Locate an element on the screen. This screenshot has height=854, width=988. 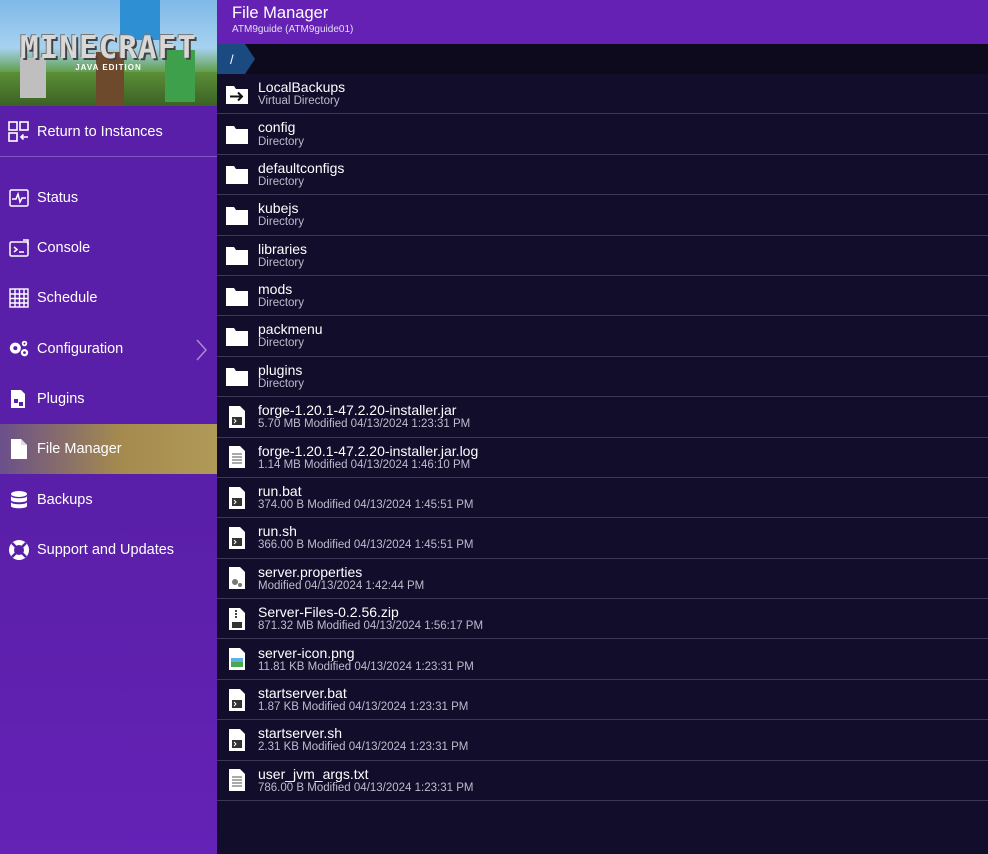
file-name: packmenu is located at coordinates (290, 329).